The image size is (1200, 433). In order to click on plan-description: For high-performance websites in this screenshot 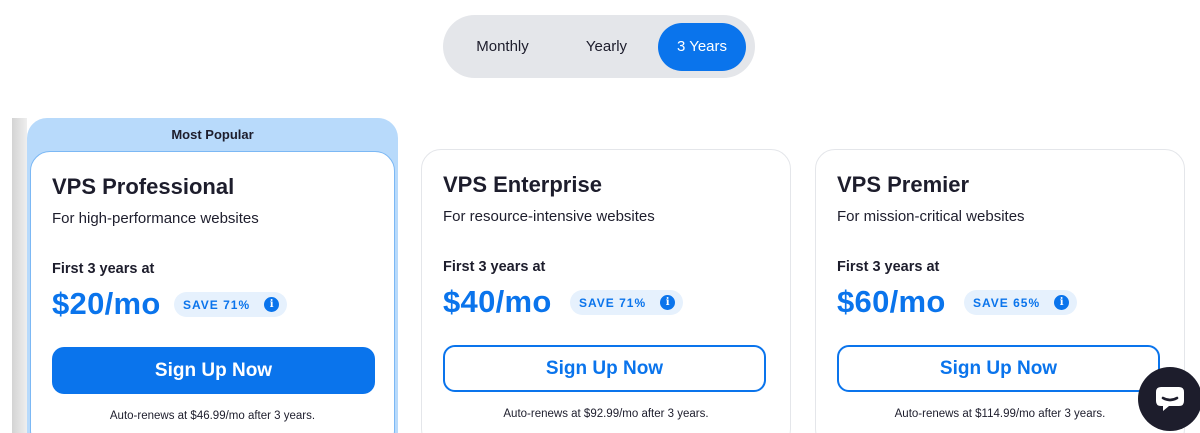, I will do `click(155, 218)`.